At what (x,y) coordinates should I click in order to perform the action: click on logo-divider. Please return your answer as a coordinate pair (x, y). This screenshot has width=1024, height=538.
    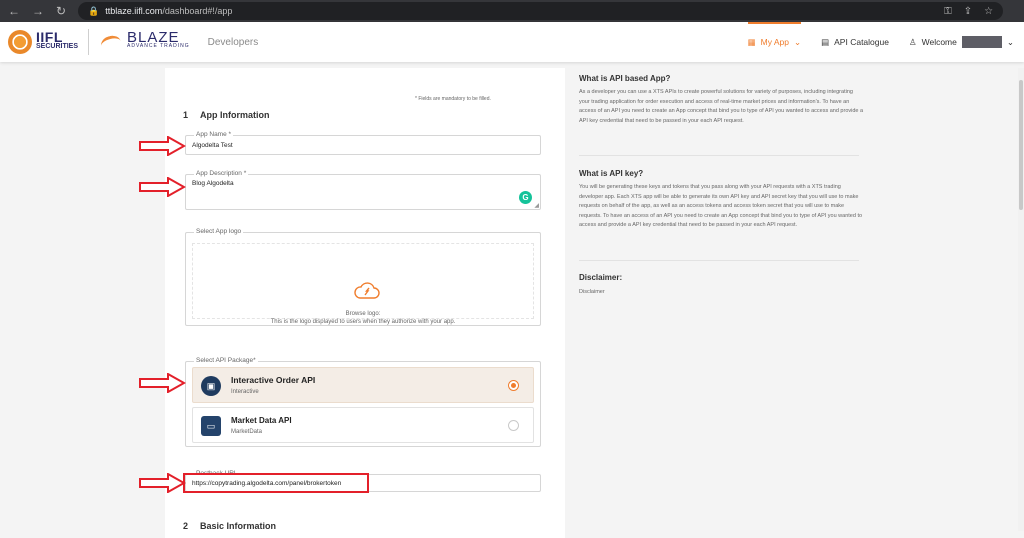
    Looking at the image, I should click on (89, 42).